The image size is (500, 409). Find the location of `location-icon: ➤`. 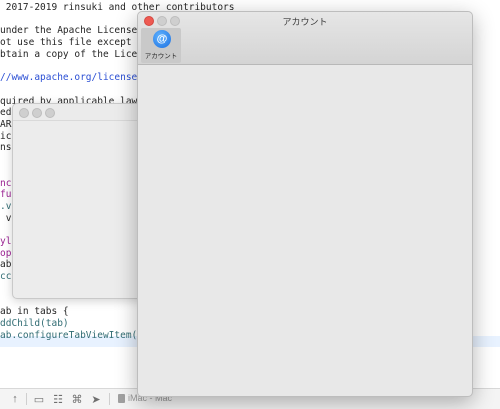

location-icon: ➤ is located at coordinates (96, 399).